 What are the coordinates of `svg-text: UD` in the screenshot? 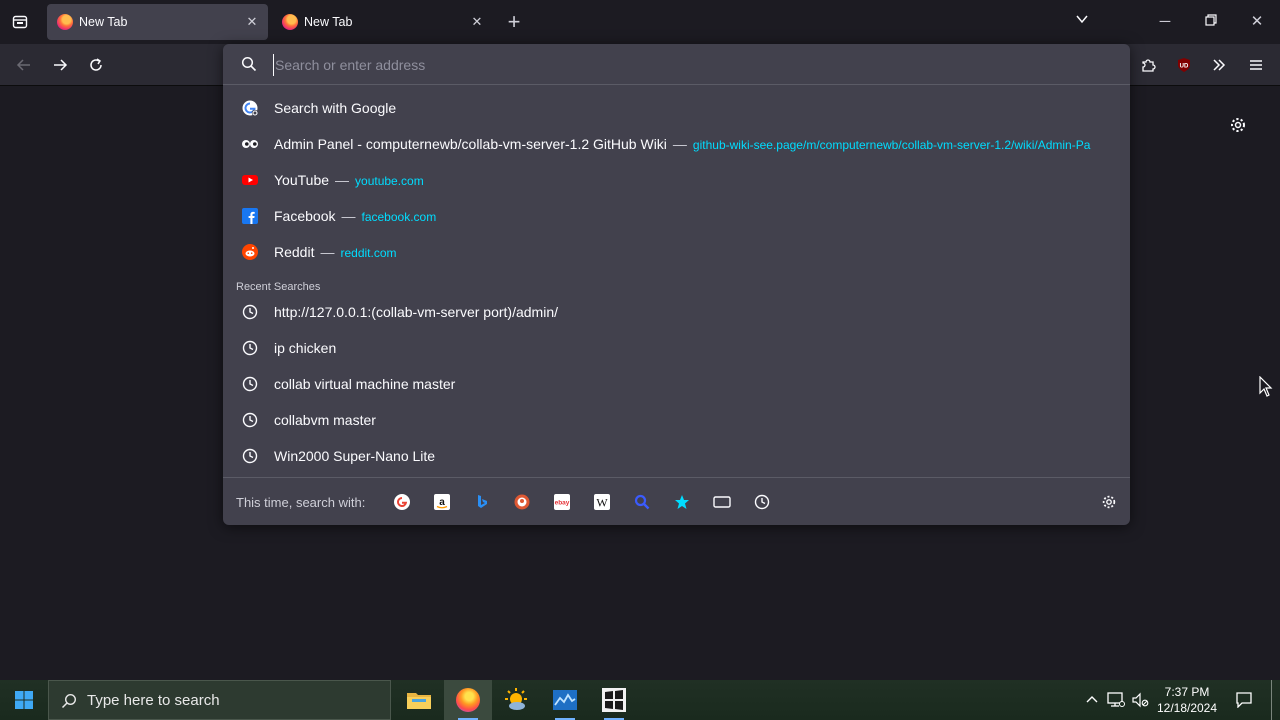 It's located at (1184, 67).